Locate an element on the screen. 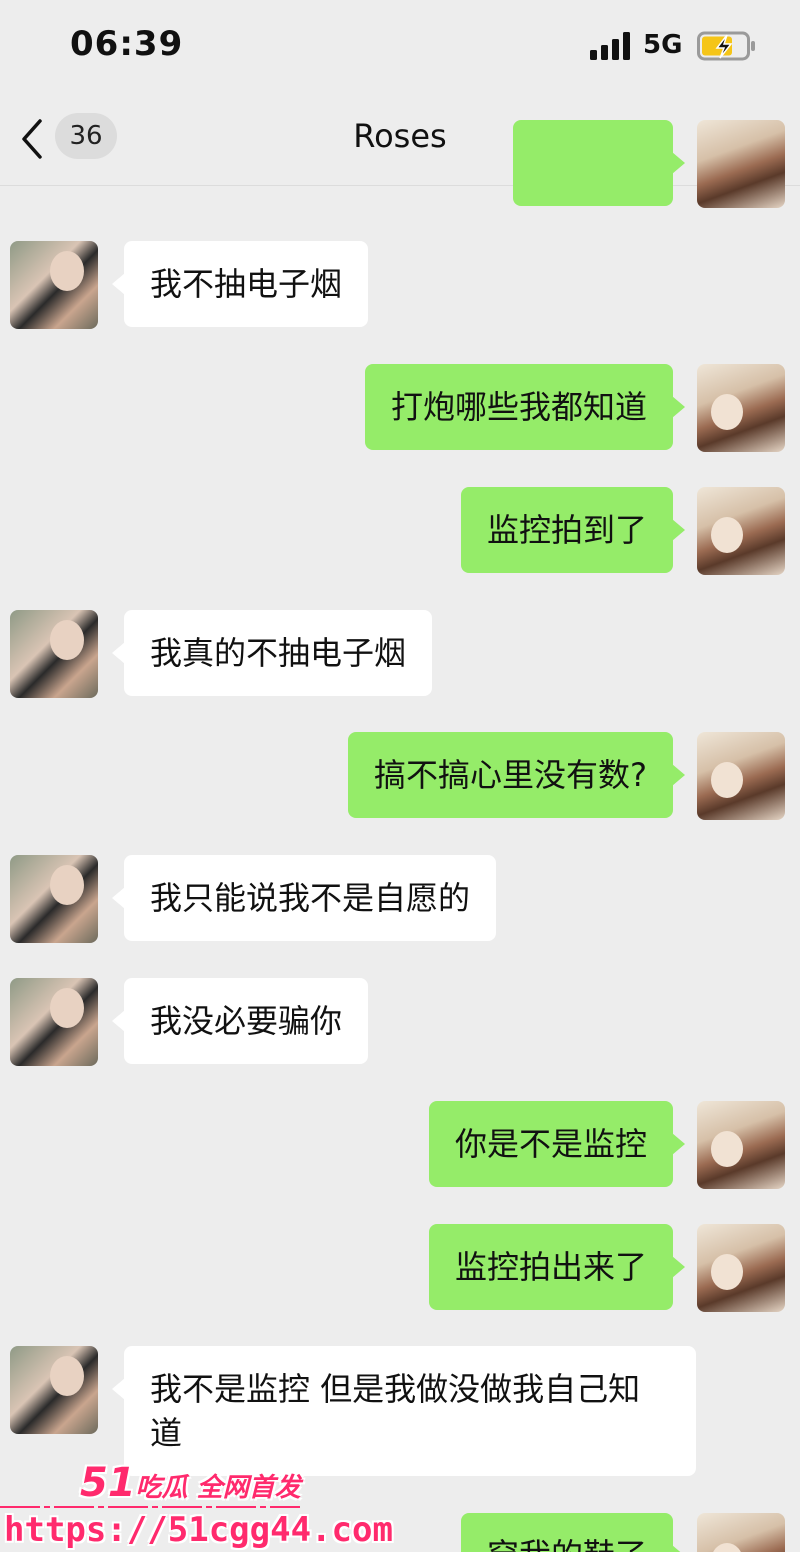 The image size is (800, 1552). message-bubble: 我不是监控 但是我做没做我自己知道 is located at coordinates (404, 1411).